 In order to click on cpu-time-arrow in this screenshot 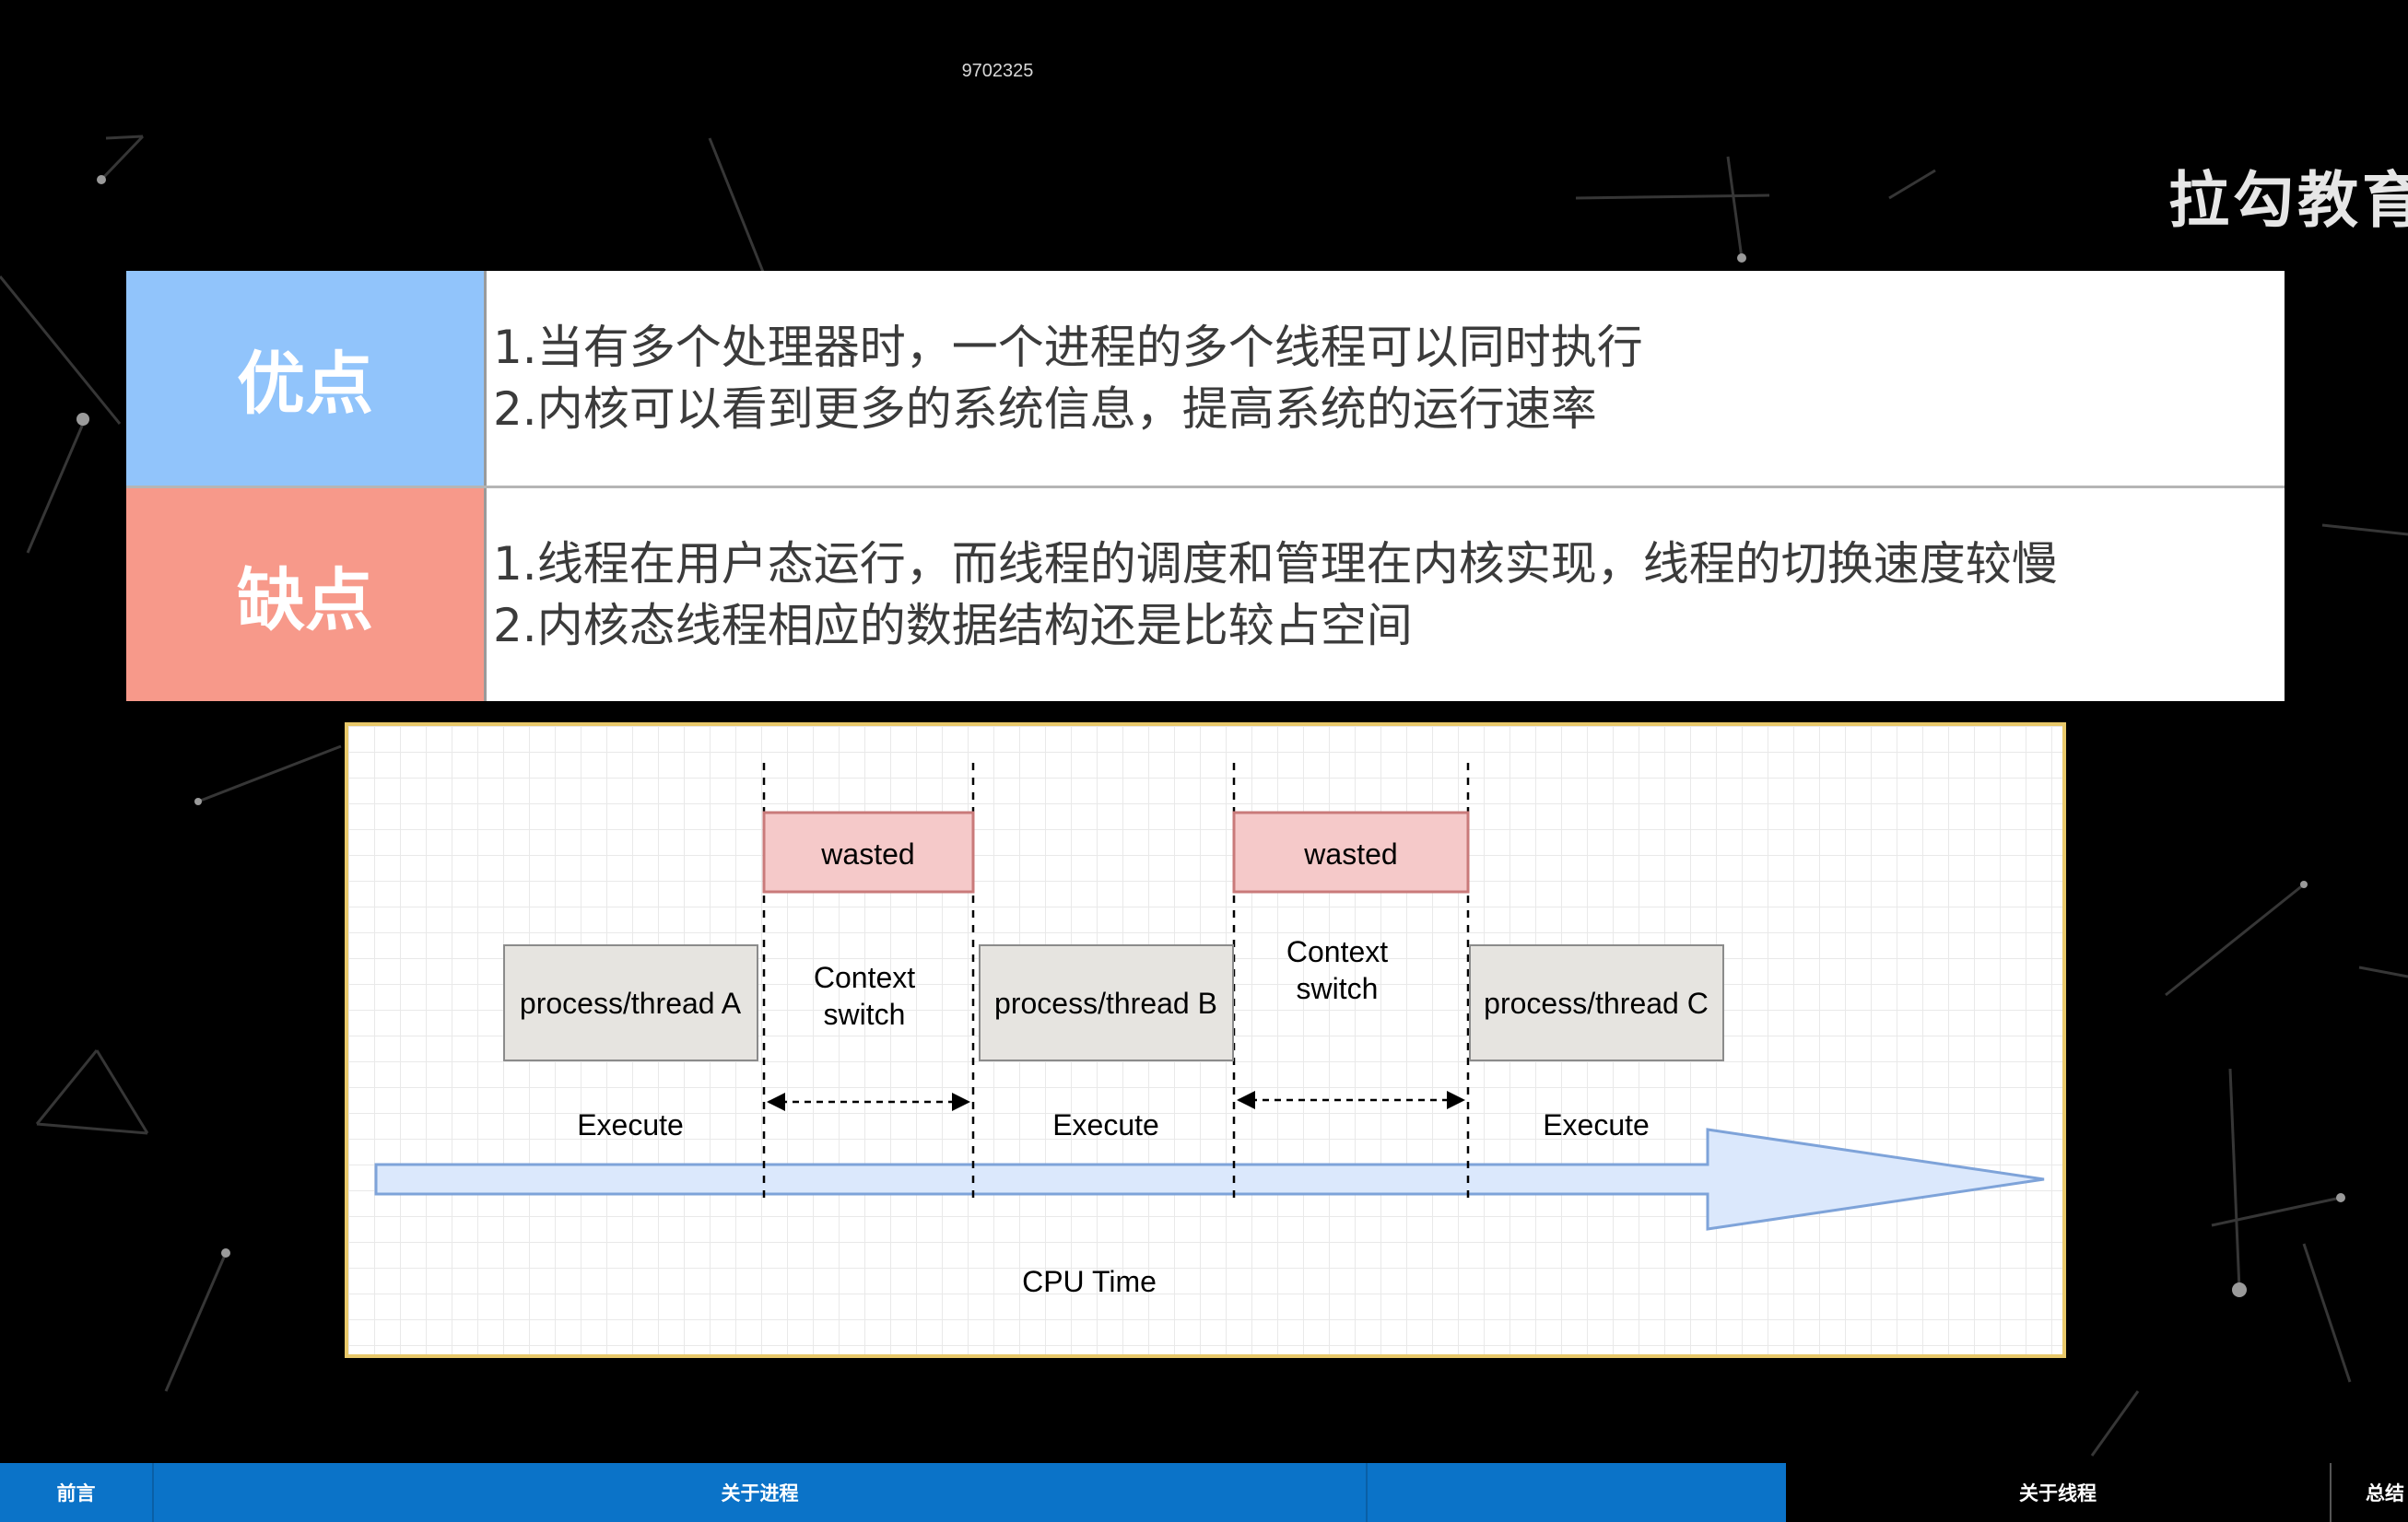, I will do `click(1209, 1179)`.